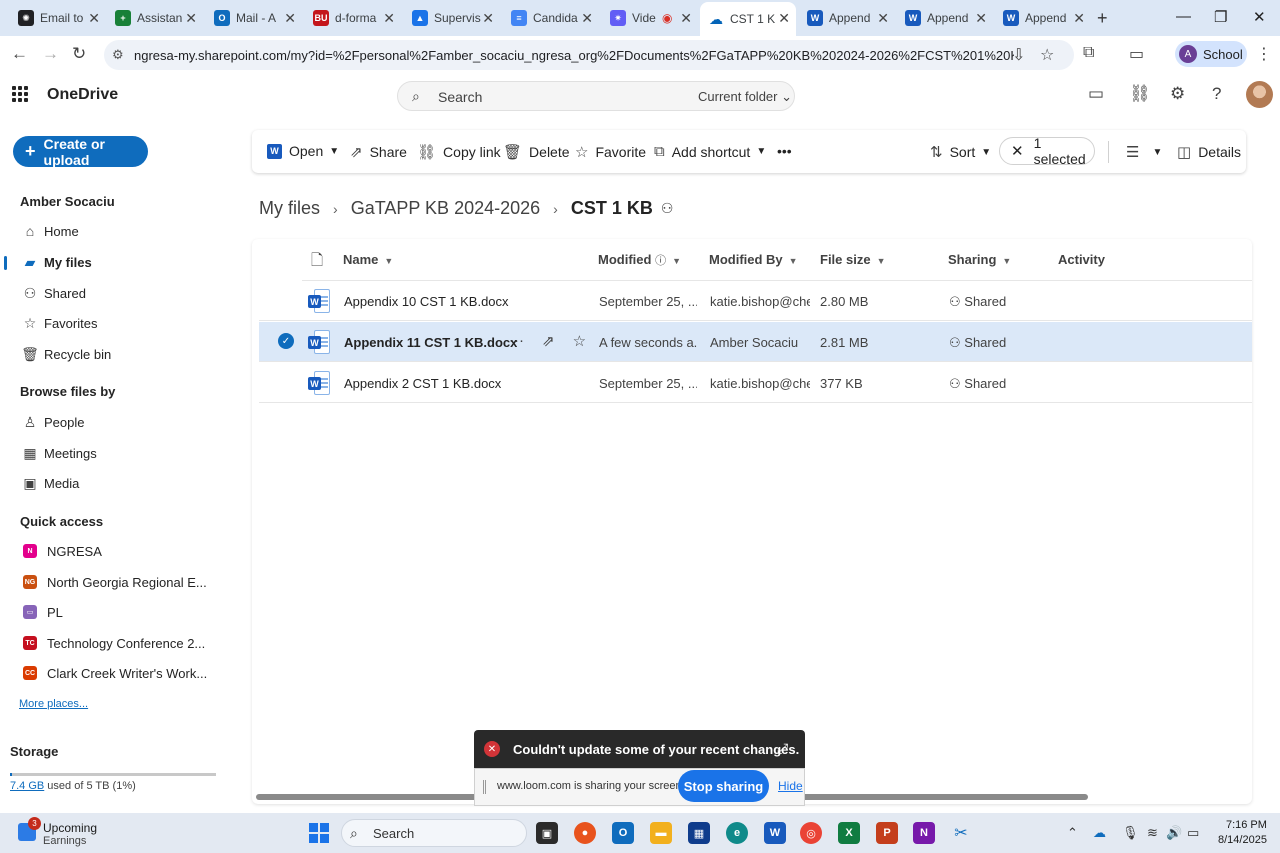 The height and width of the screenshot is (853, 1280). I want to click on sidebar-item-recycle-bin: 🗑 Recycle bin, so click(65, 354).